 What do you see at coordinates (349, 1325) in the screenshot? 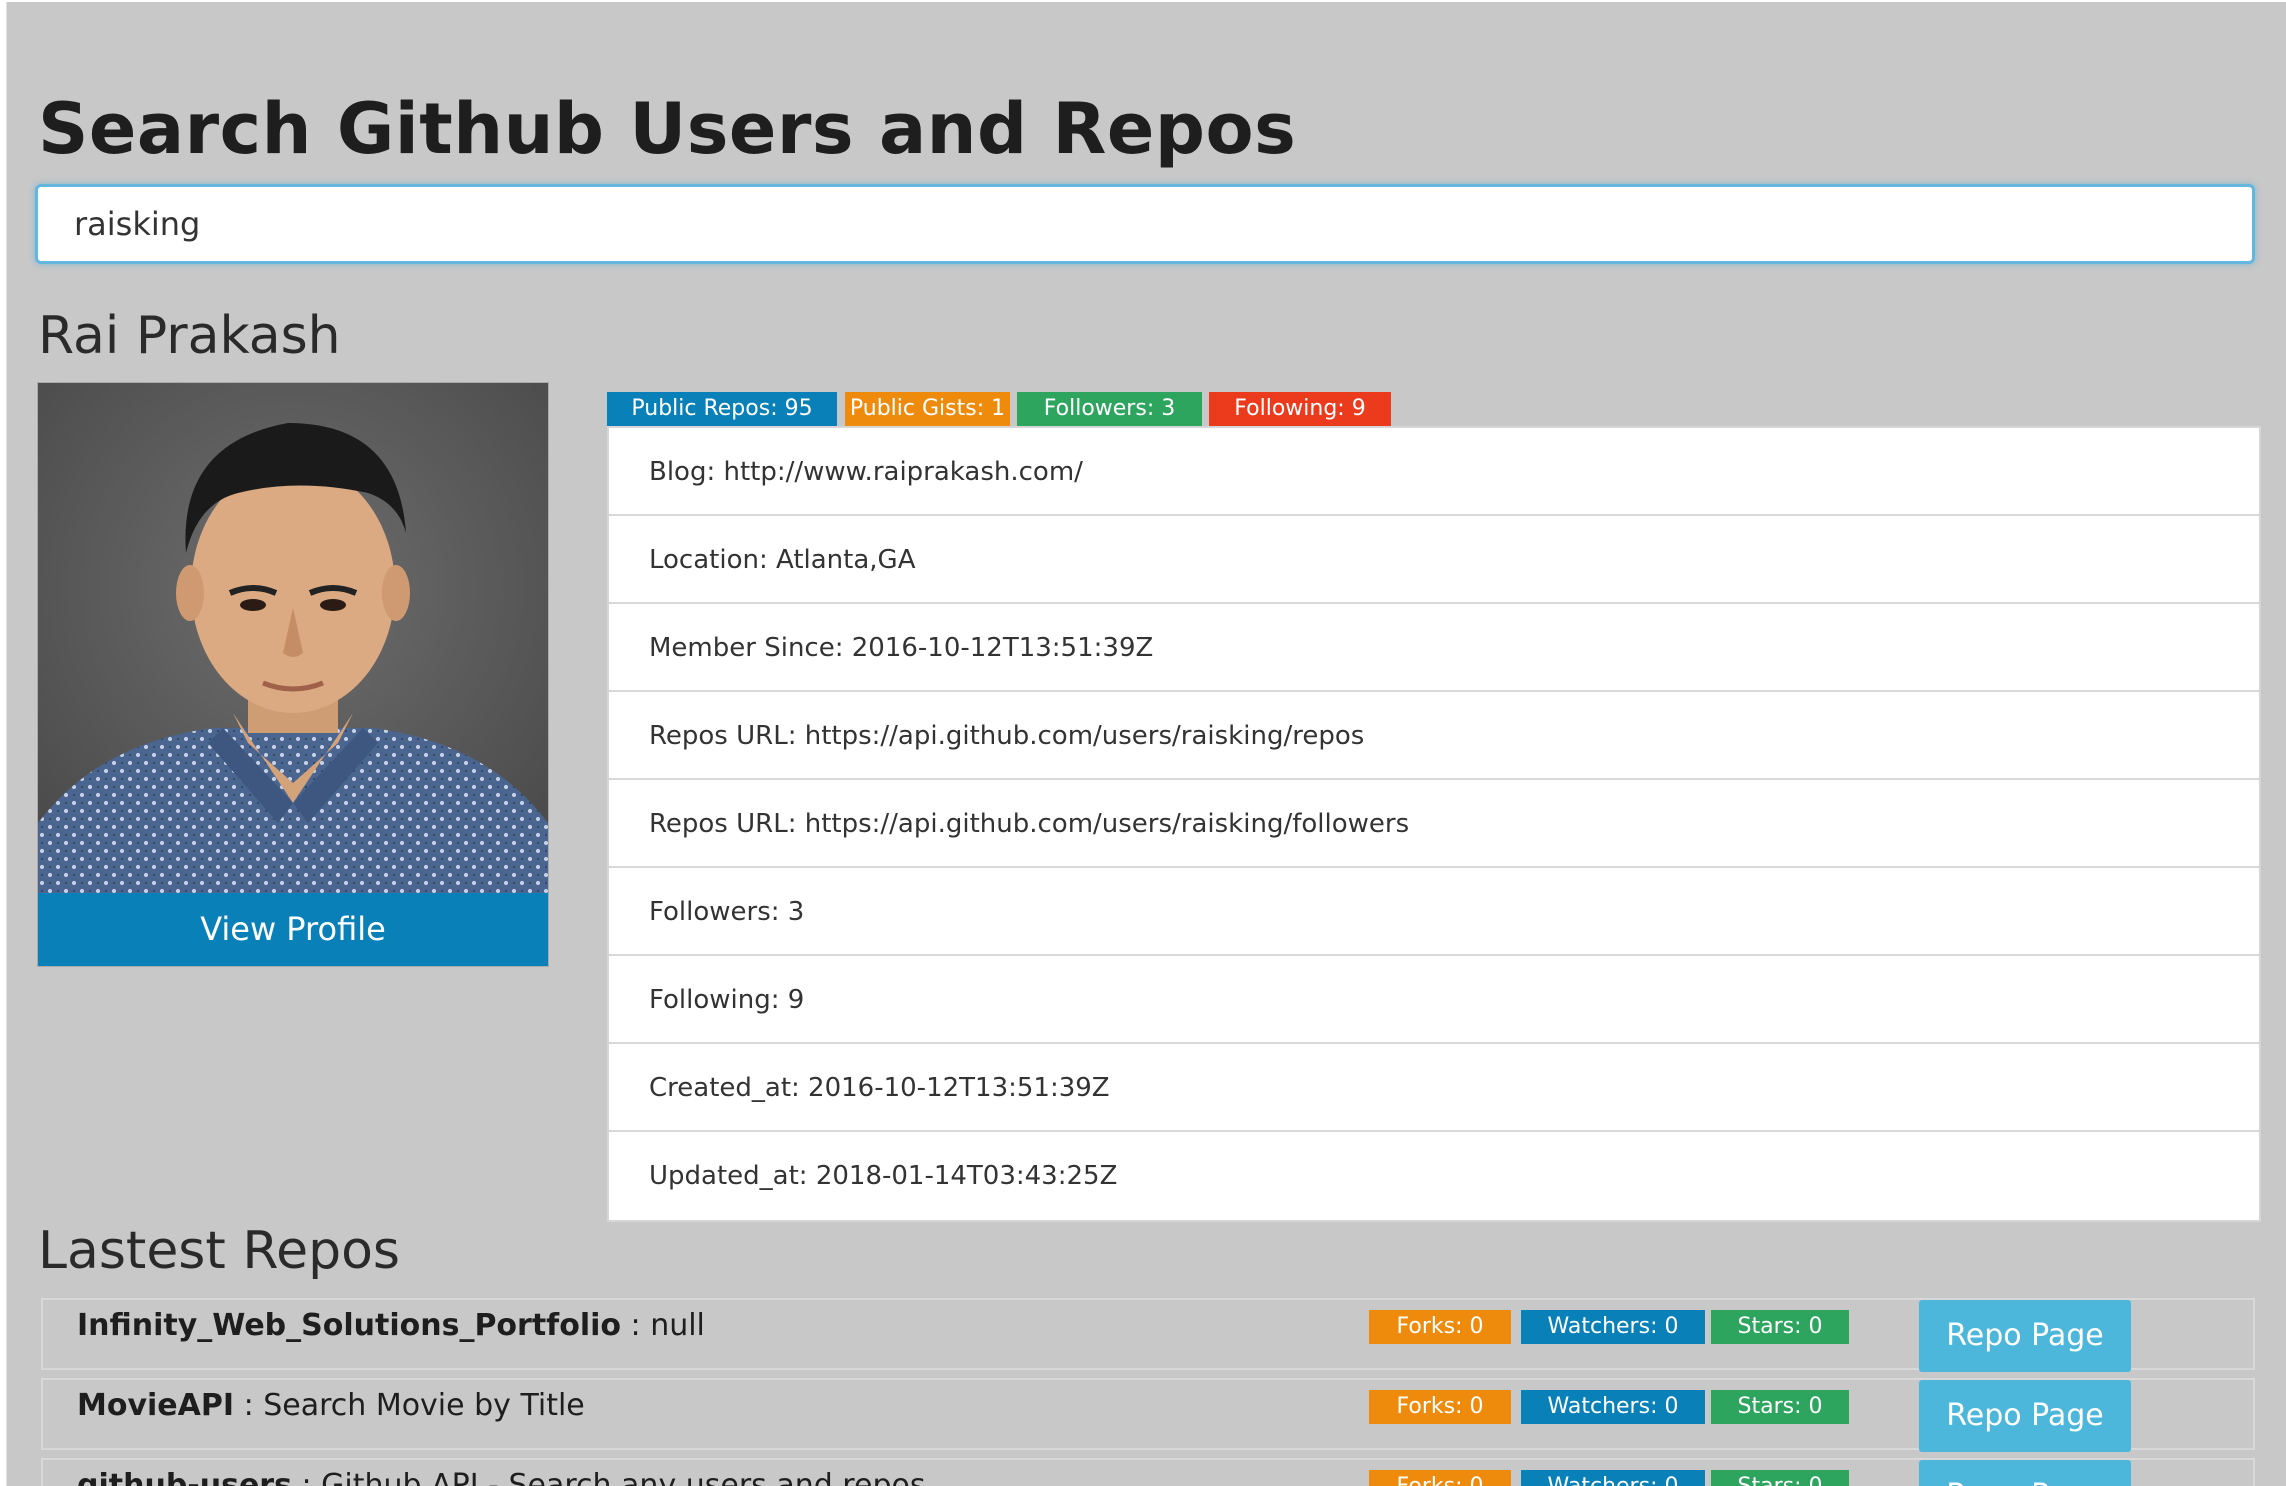
I see `repo-name: Infinity_Web_Solutions_Portfolio` at bounding box center [349, 1325].